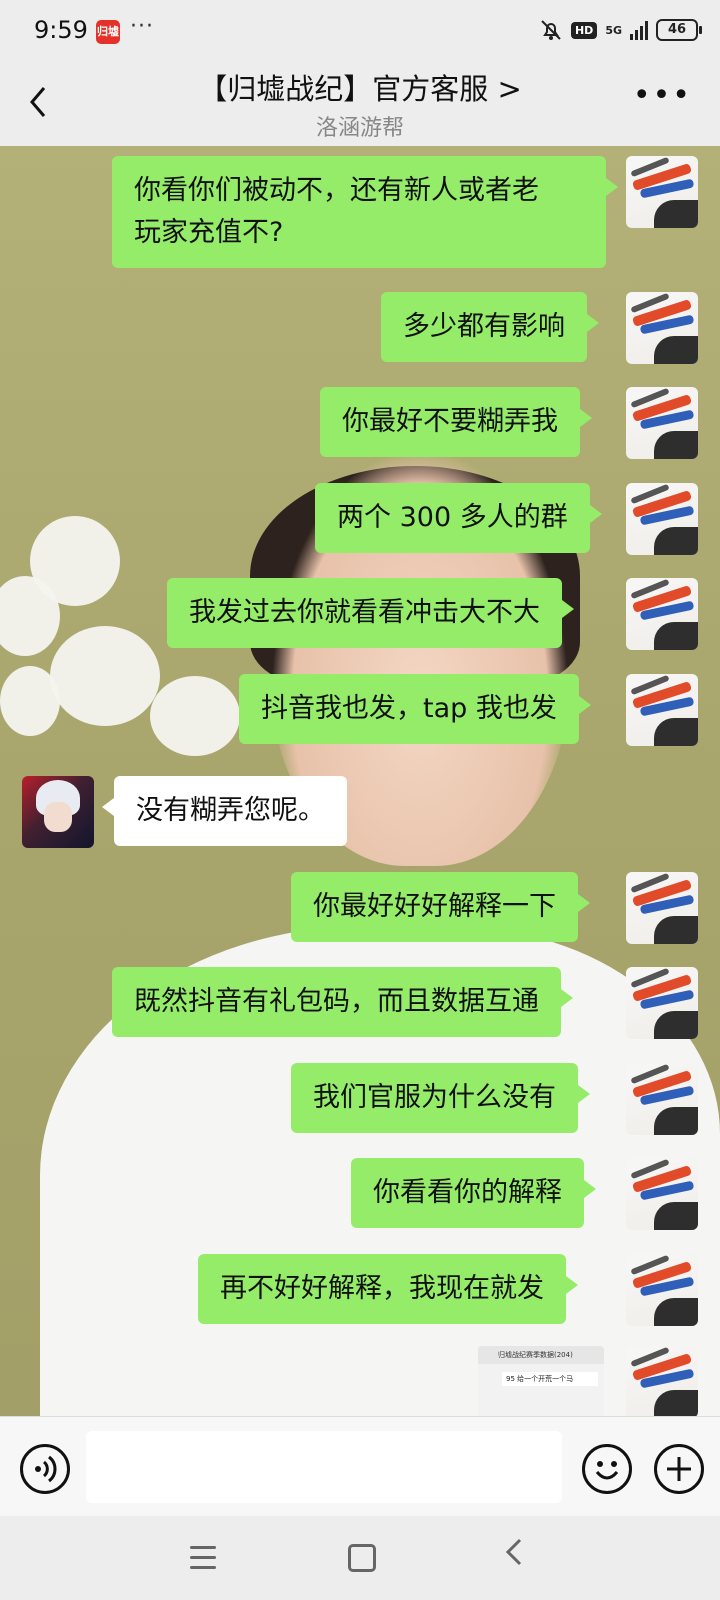 Image resolution: width=720 pixels, height=1600 pixels. Describe the element at coordinates (415, 709) in the screenshot. I see `my-message-bubble: 抖音我也发，tap 我也发` at that location.